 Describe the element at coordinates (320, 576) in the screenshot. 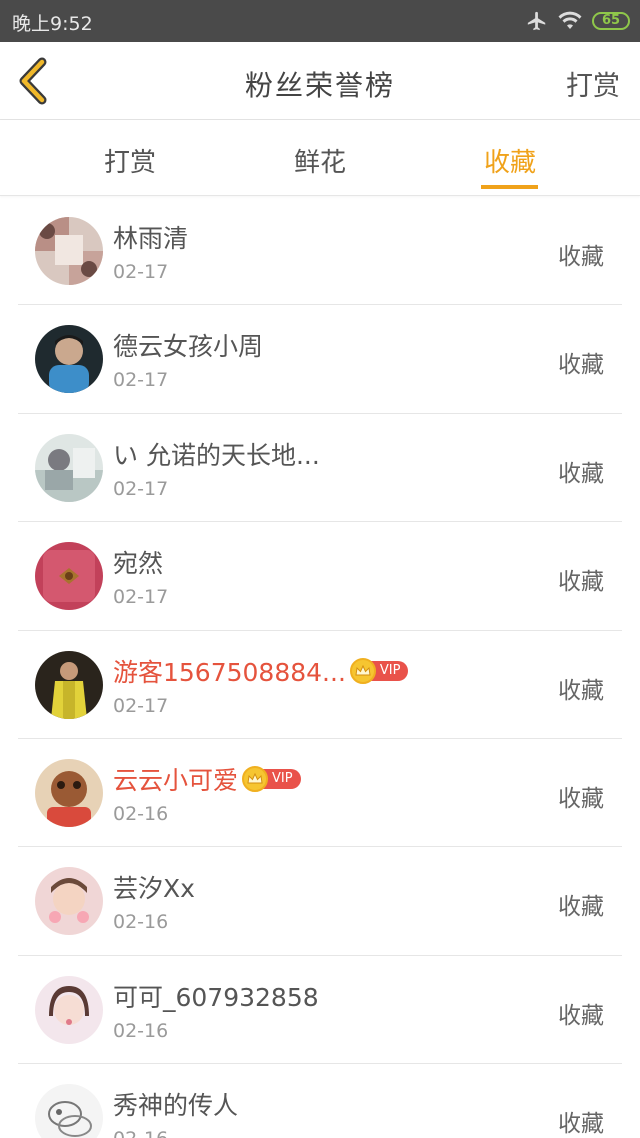

I see `list-item: 宛然 02-17 收藏` at that location.